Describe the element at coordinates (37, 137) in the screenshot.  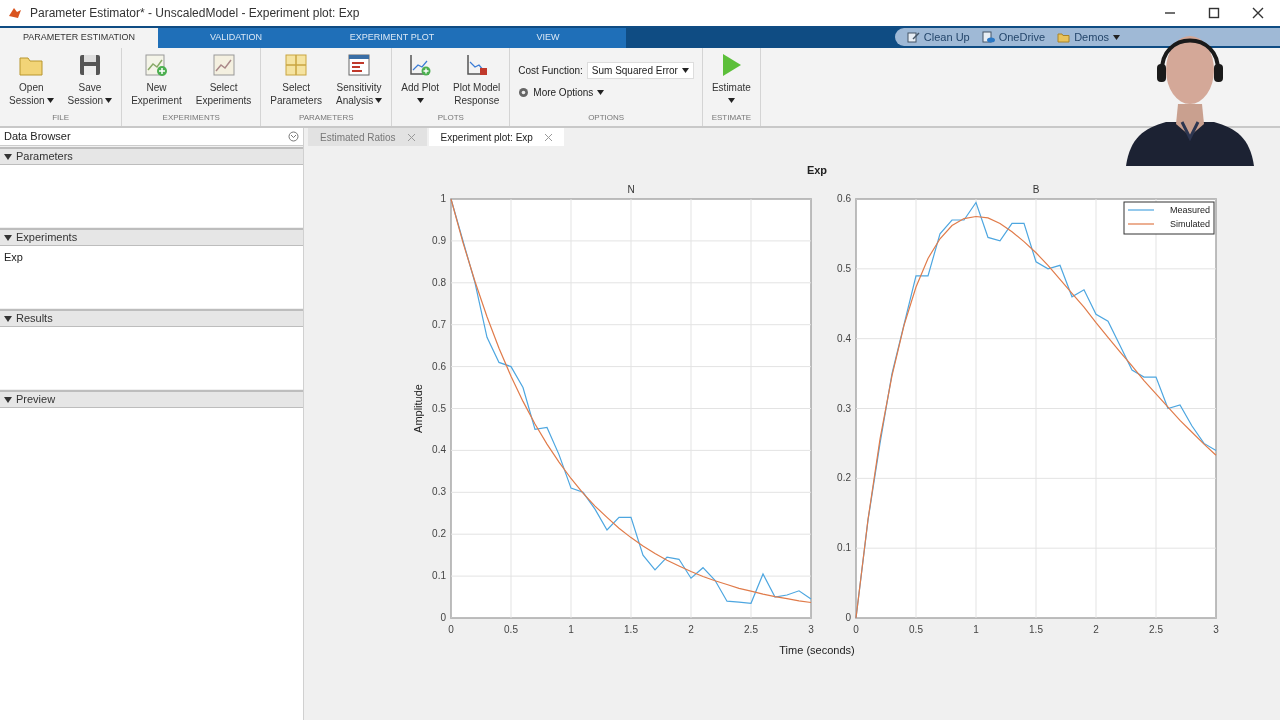
I see `panel-title: Data Browser` at that location.